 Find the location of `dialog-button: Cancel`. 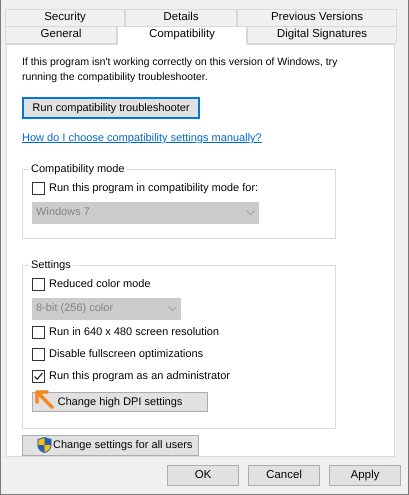

dialog-button: Cancel is located at coordinates (284, 475).